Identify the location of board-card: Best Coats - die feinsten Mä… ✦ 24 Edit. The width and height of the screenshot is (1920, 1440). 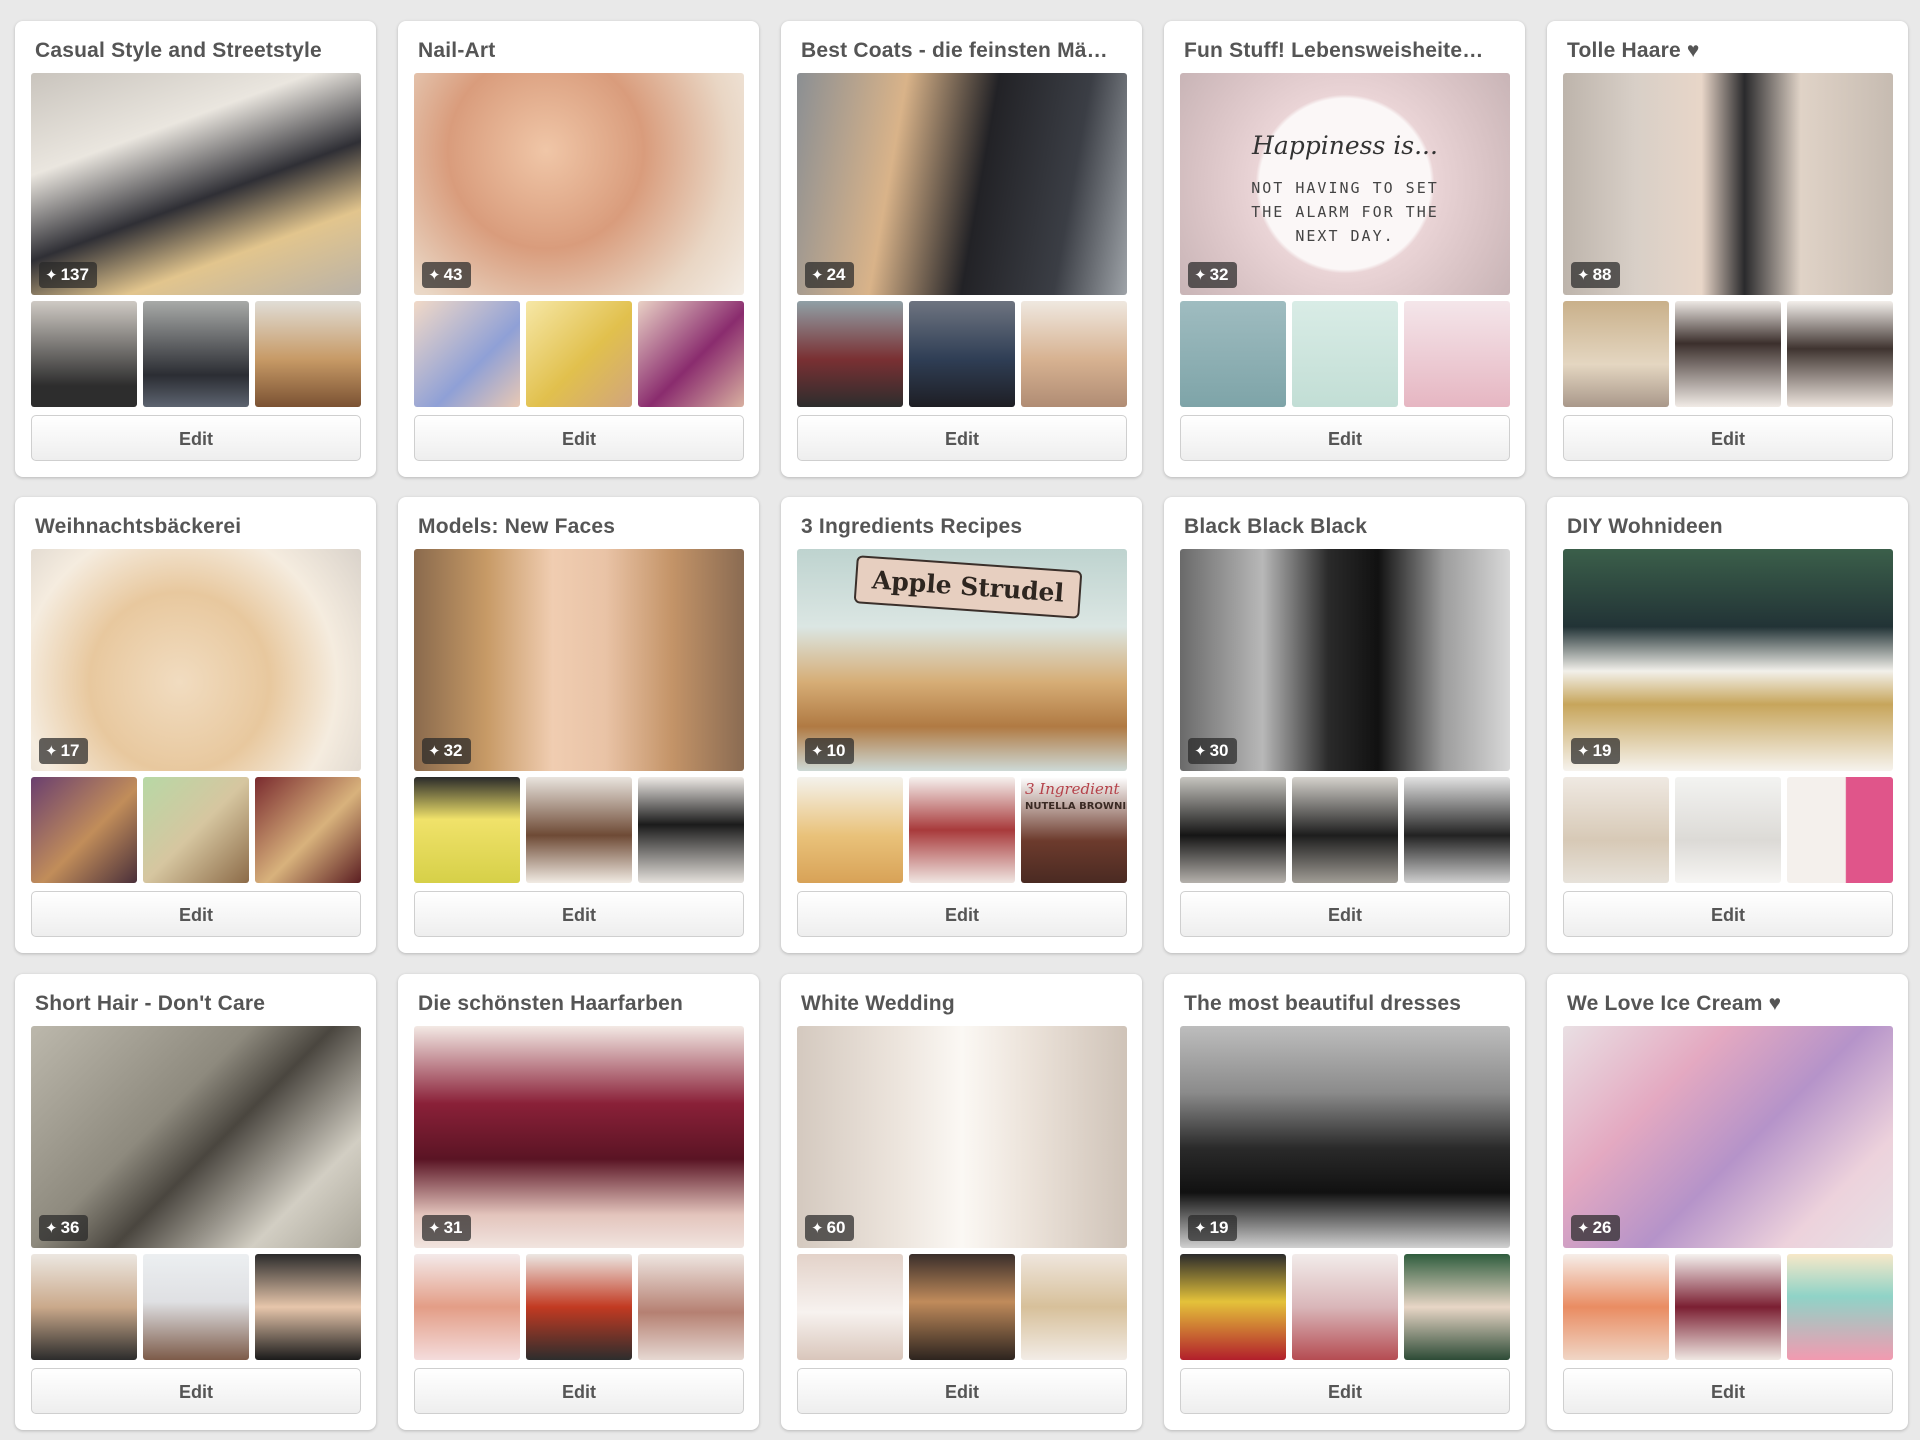
(961, 249).